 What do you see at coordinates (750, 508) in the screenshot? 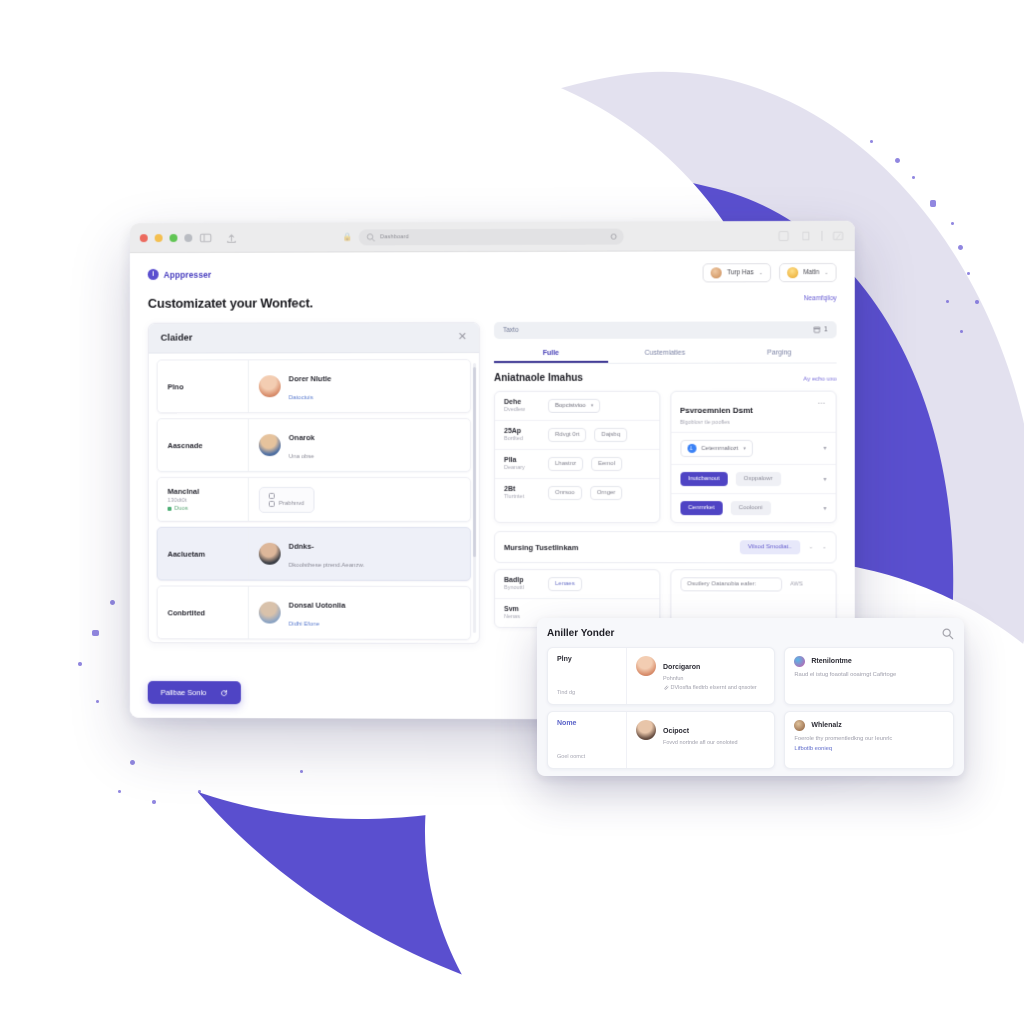
I see `secondary-tag: Coolooni` at bounding box center [750, 508].